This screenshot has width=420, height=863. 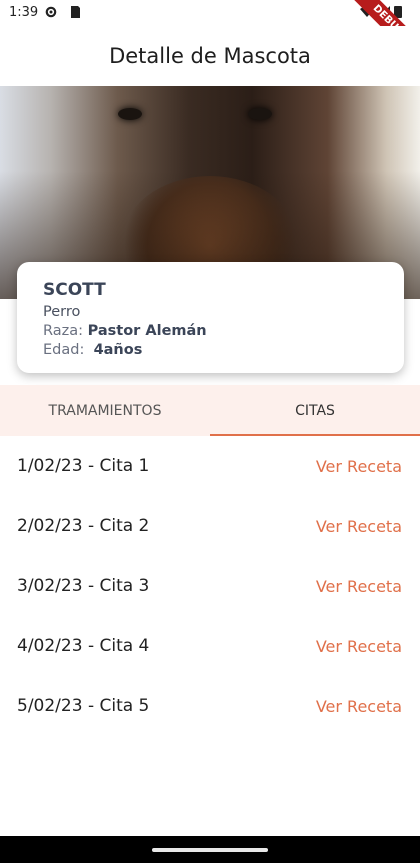 What do you see at coordinates (210, 526) in the screenshot?
I see `list-item: 2/02/23 - Cita 2 Ver Receta` at bounding box center [210, 526].